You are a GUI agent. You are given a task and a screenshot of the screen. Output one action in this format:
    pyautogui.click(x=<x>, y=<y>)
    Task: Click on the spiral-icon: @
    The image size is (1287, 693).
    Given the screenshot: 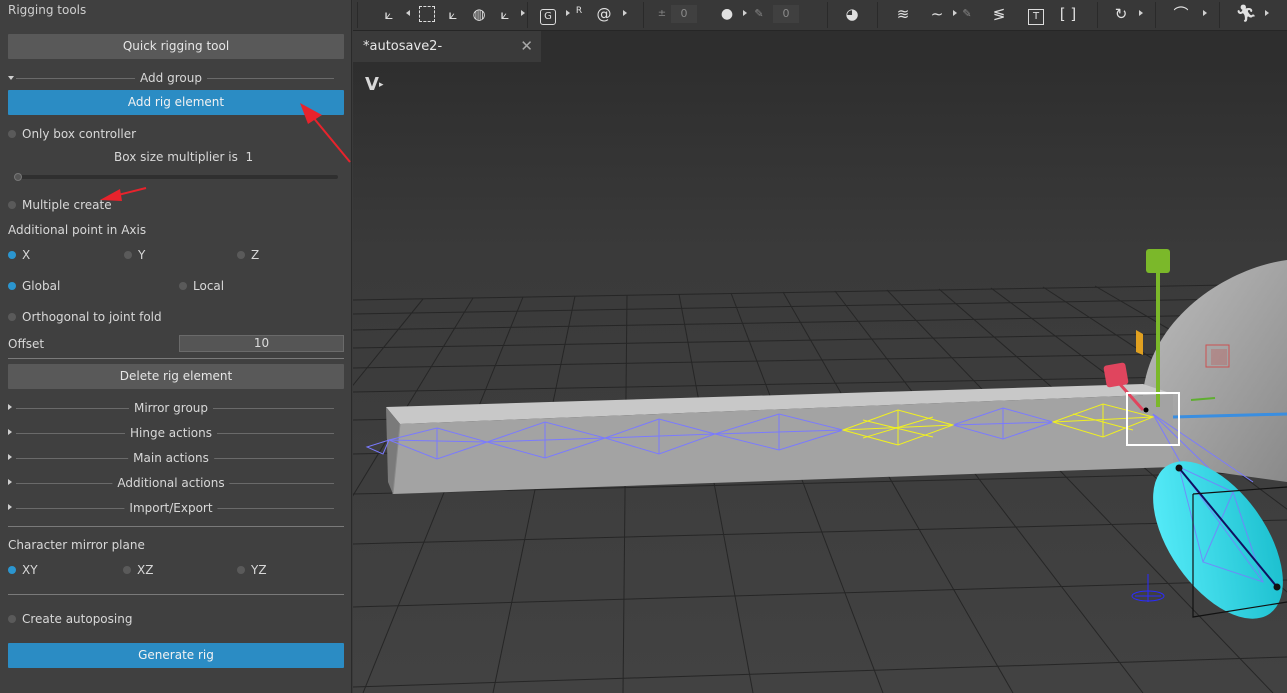 What is the action you would take?
    pyautogui.click(x=604, y=14)
    